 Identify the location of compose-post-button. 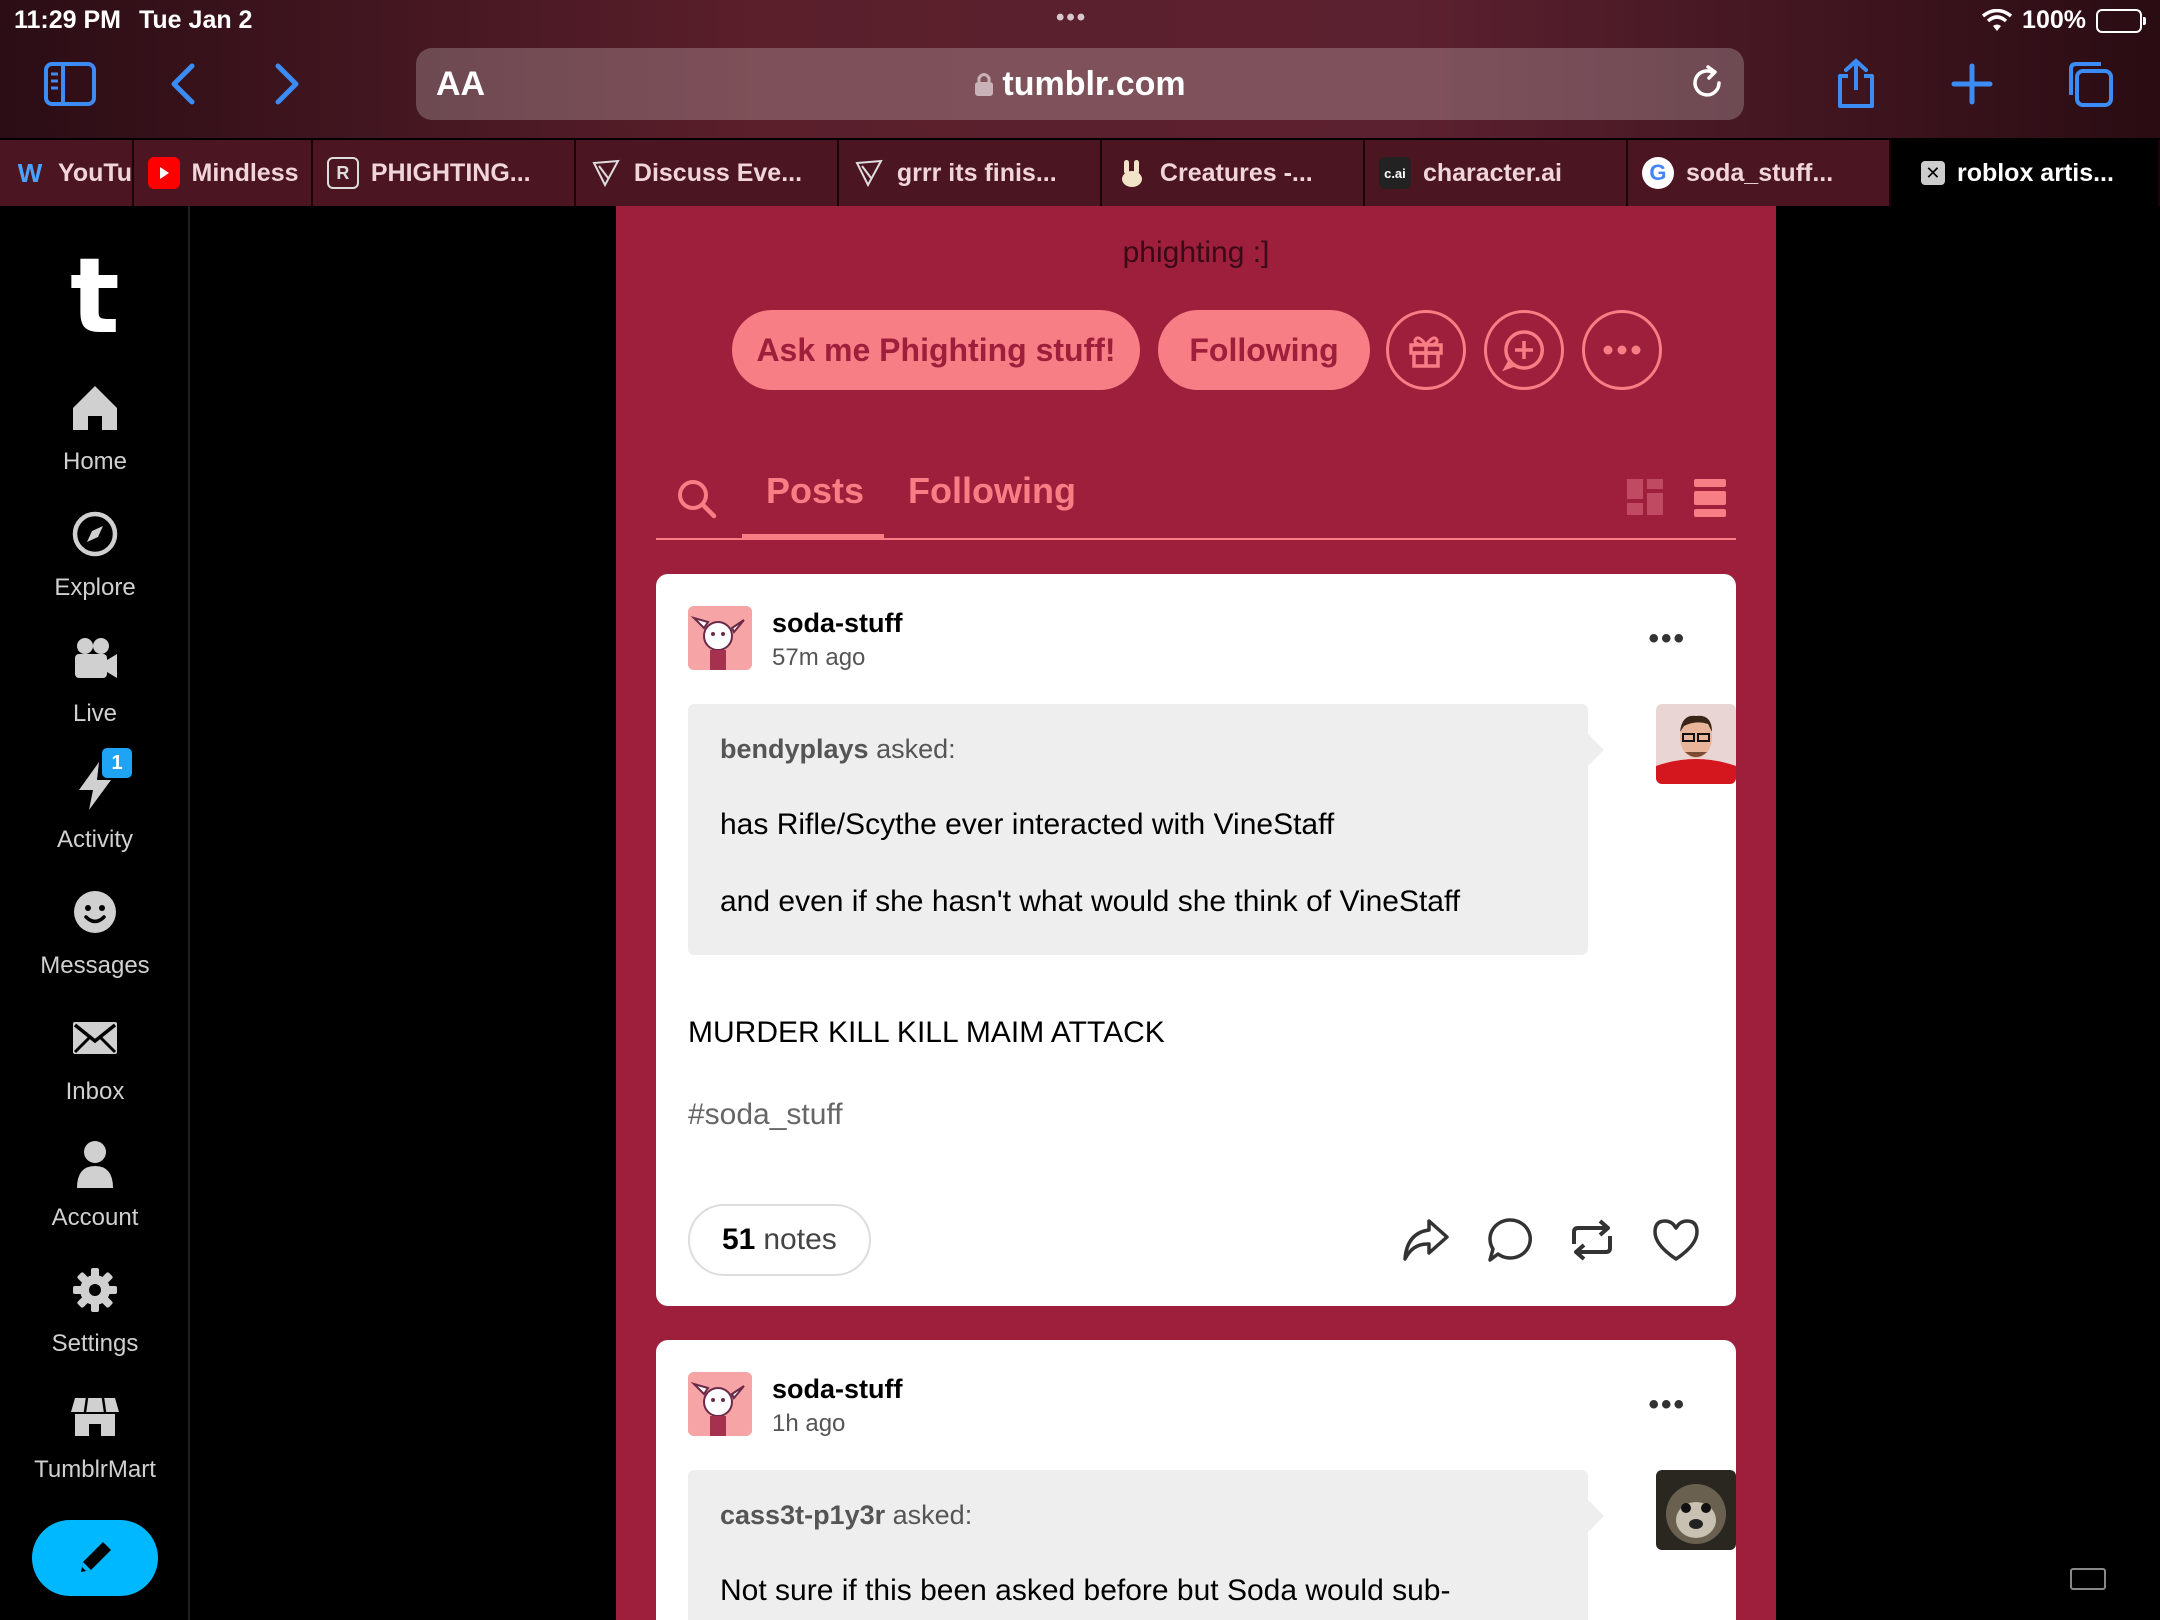
(95, 1558).